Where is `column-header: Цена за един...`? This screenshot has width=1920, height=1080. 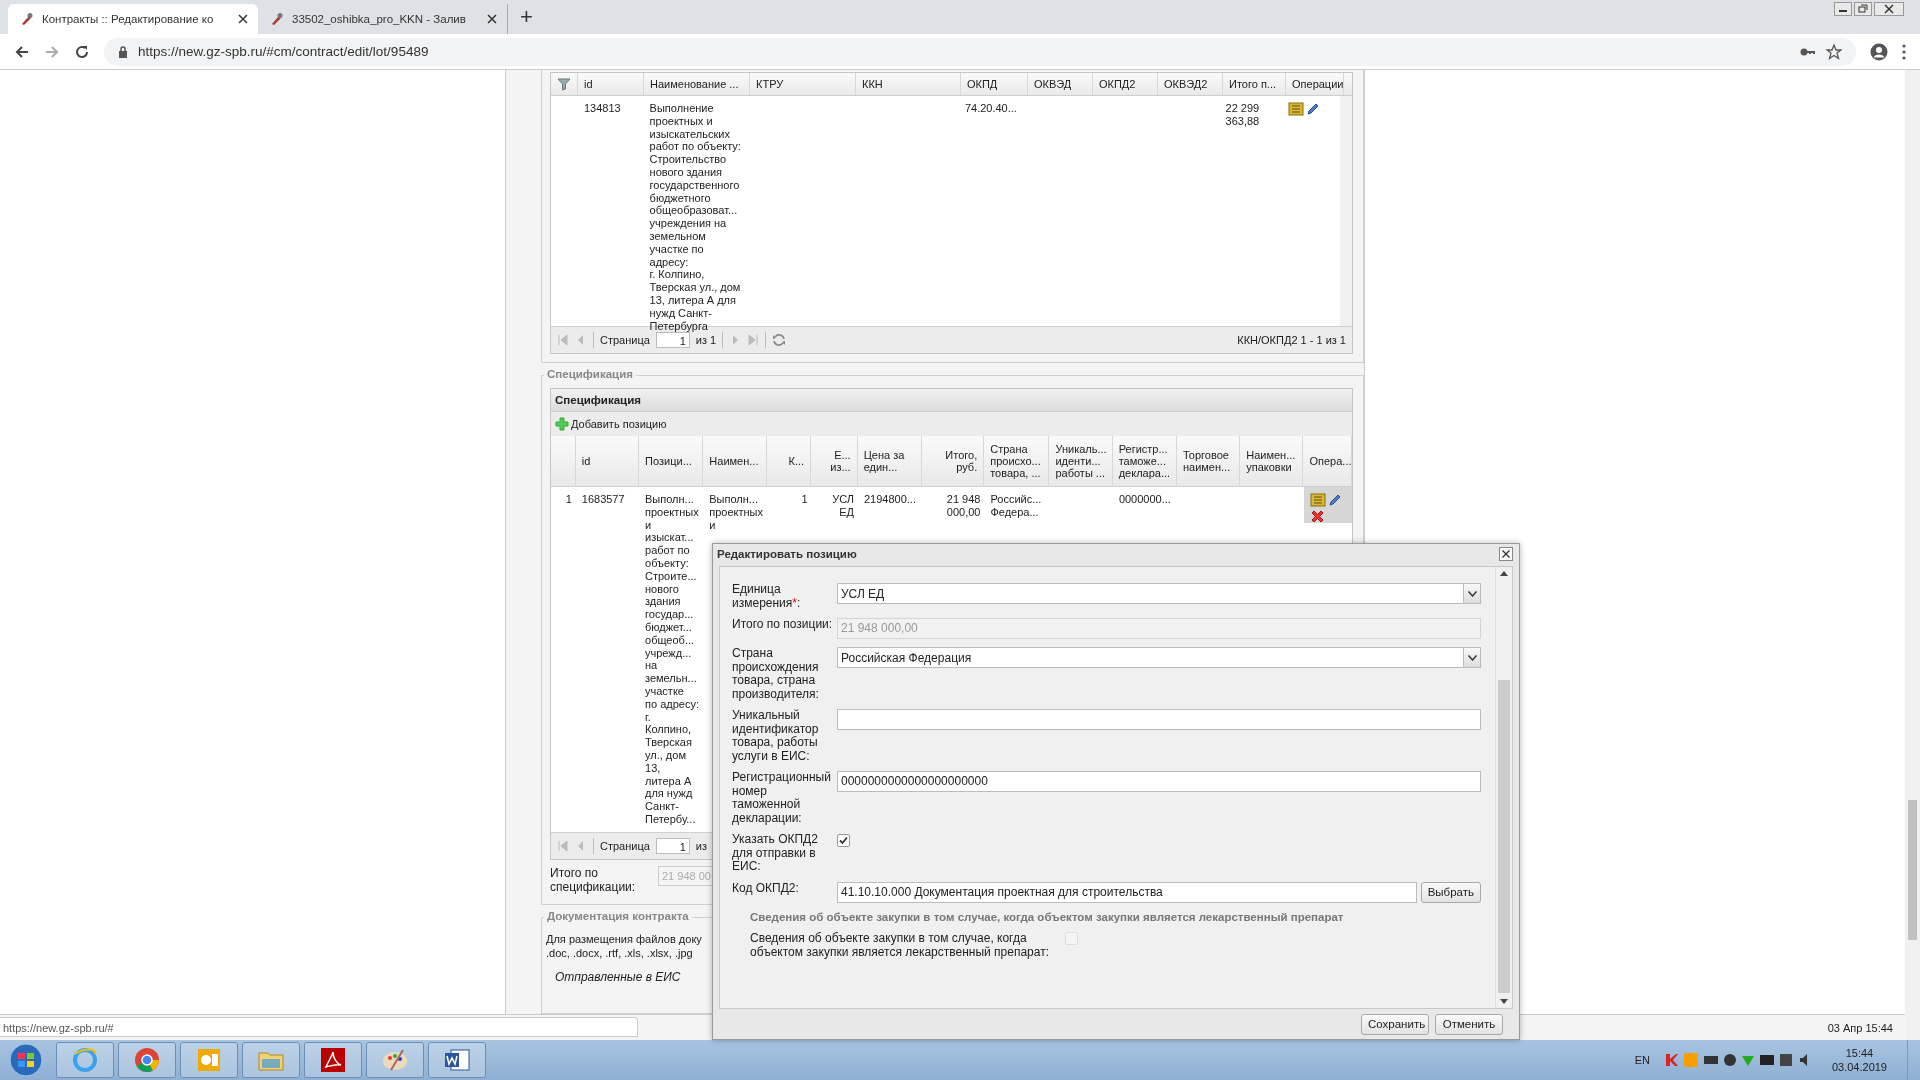 column-header: Цена за един... is located at coordinates (884, 461).